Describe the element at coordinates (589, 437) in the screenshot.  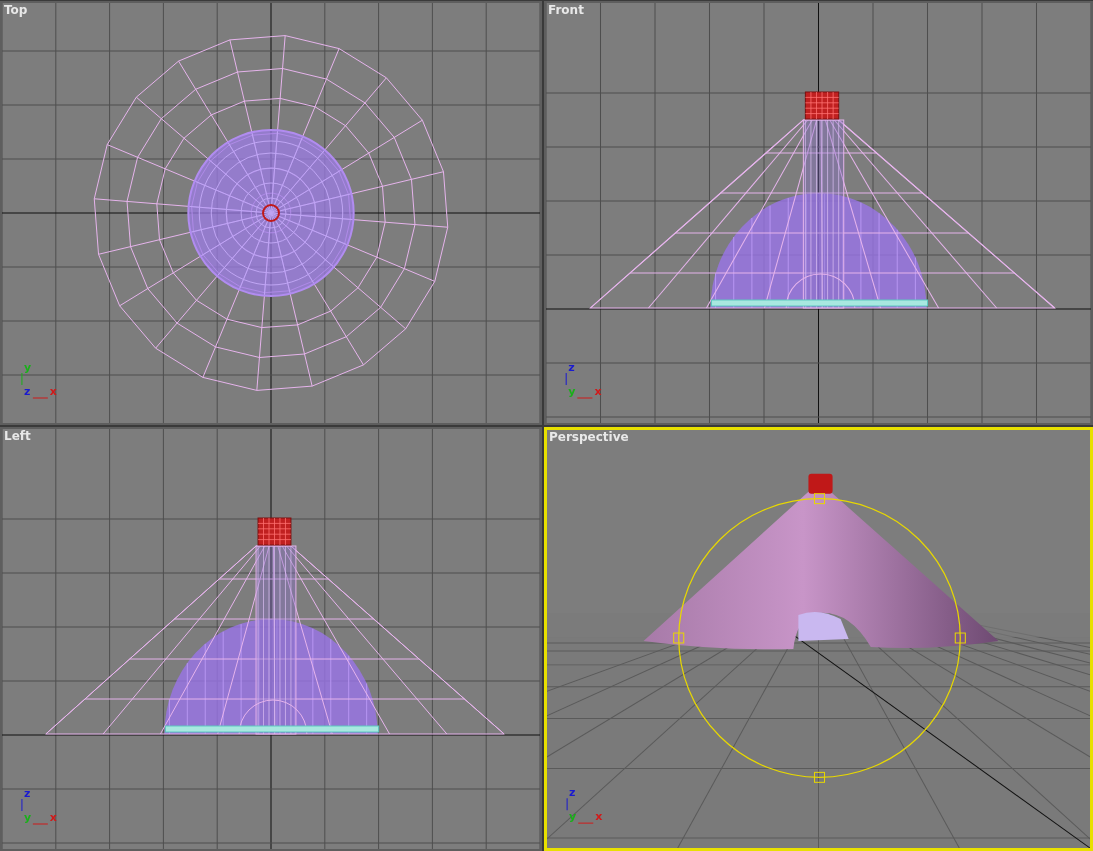
I see `viewport-title: Perspective` at that location.